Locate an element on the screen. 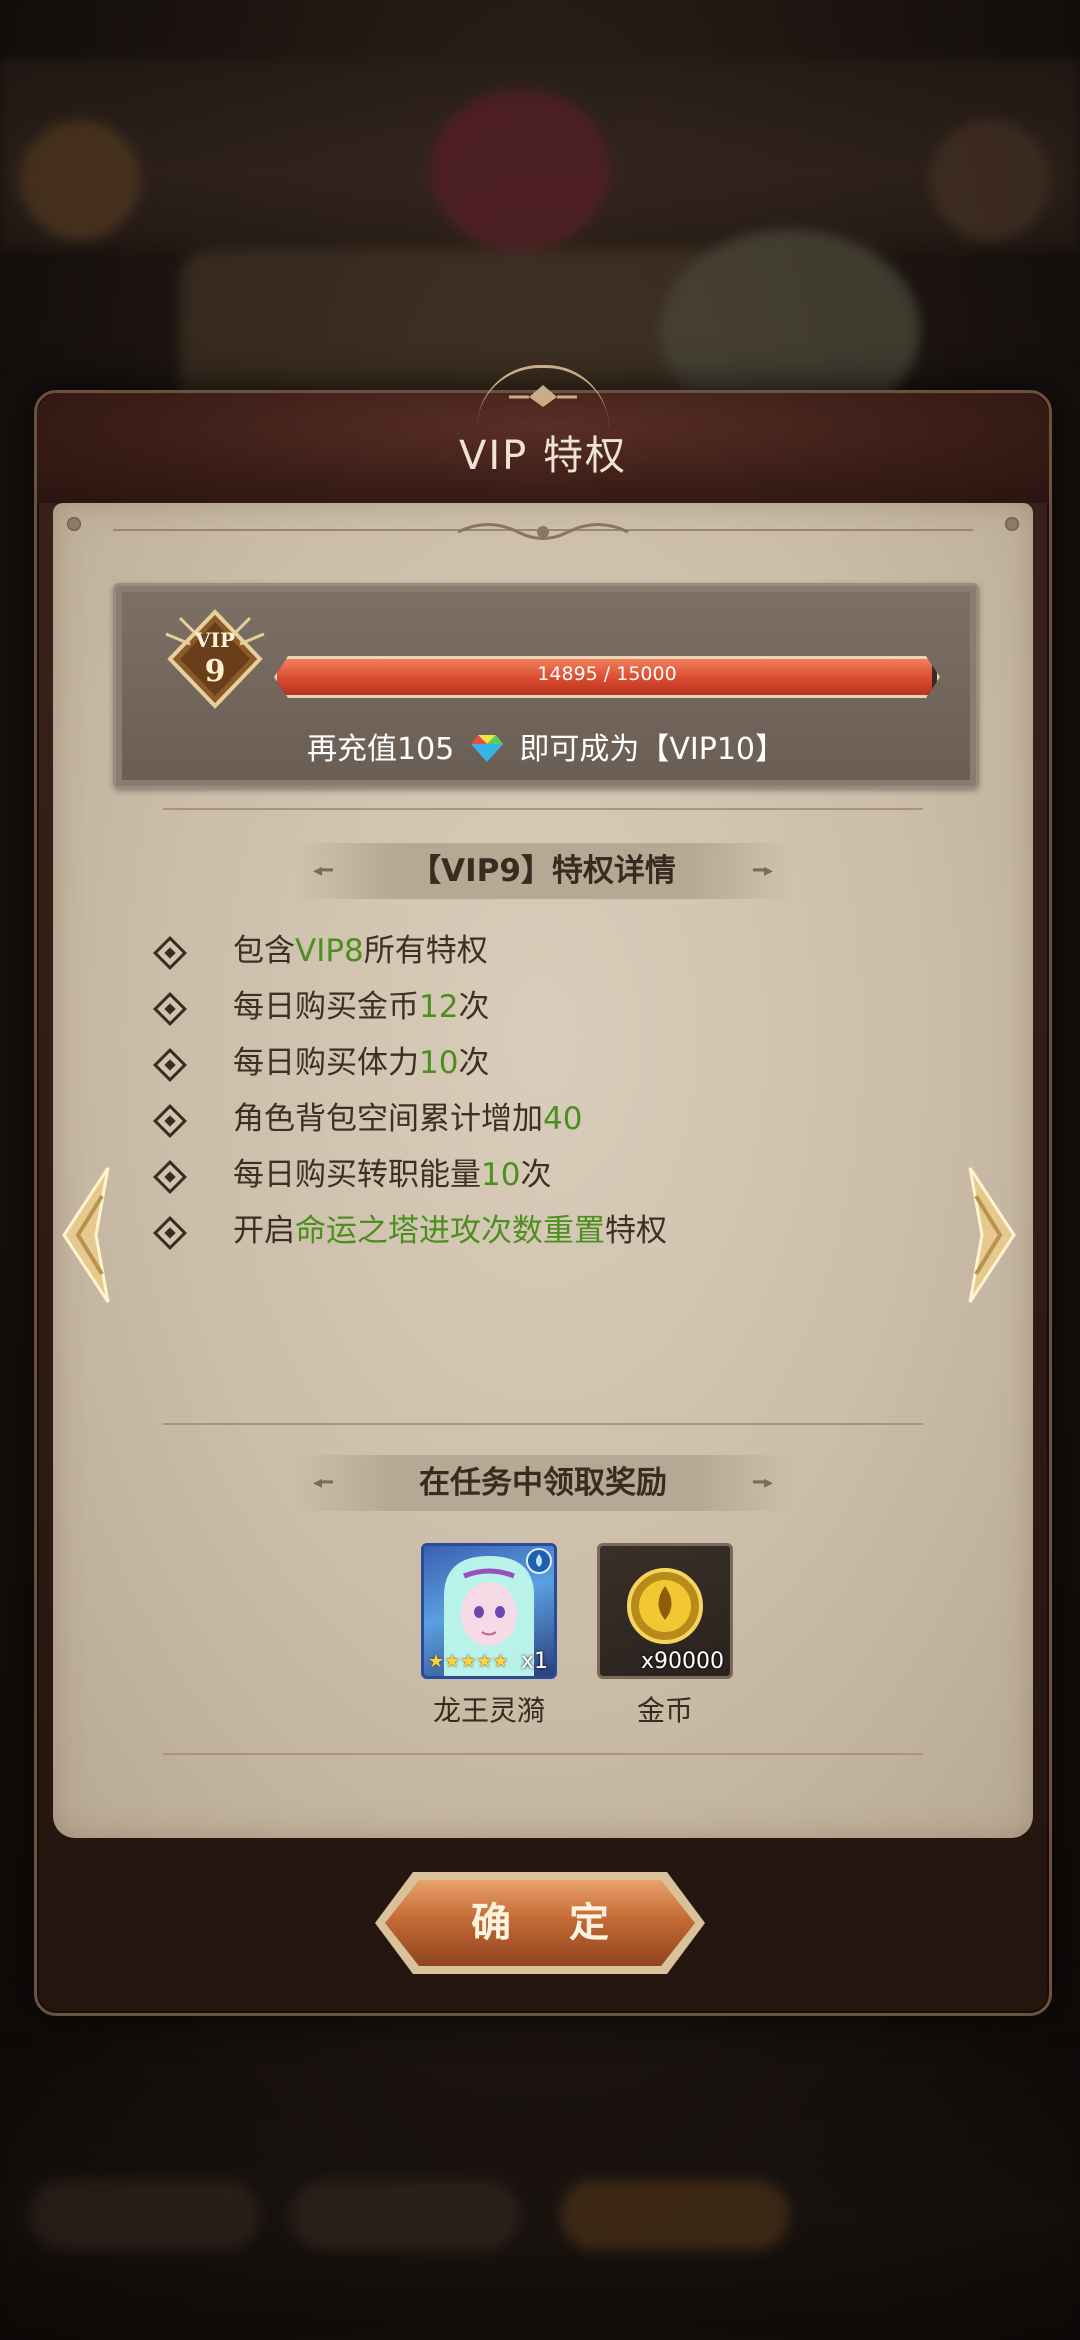 The height and width of the screenshot is (2340, 1080). reward-section-title: 在任务中领取奖励 is located at coordinates (543, 1483).